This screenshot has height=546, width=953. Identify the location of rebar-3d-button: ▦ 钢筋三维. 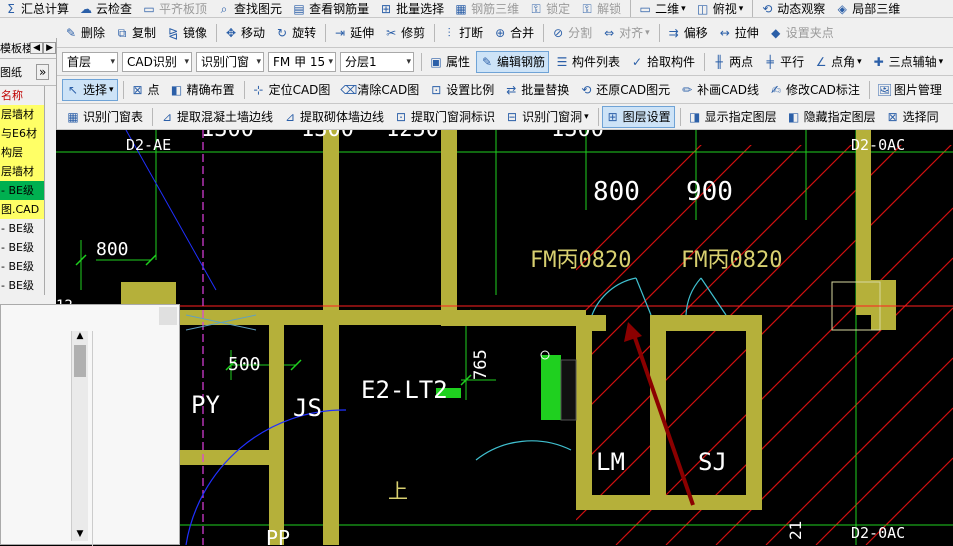
(486, 8).